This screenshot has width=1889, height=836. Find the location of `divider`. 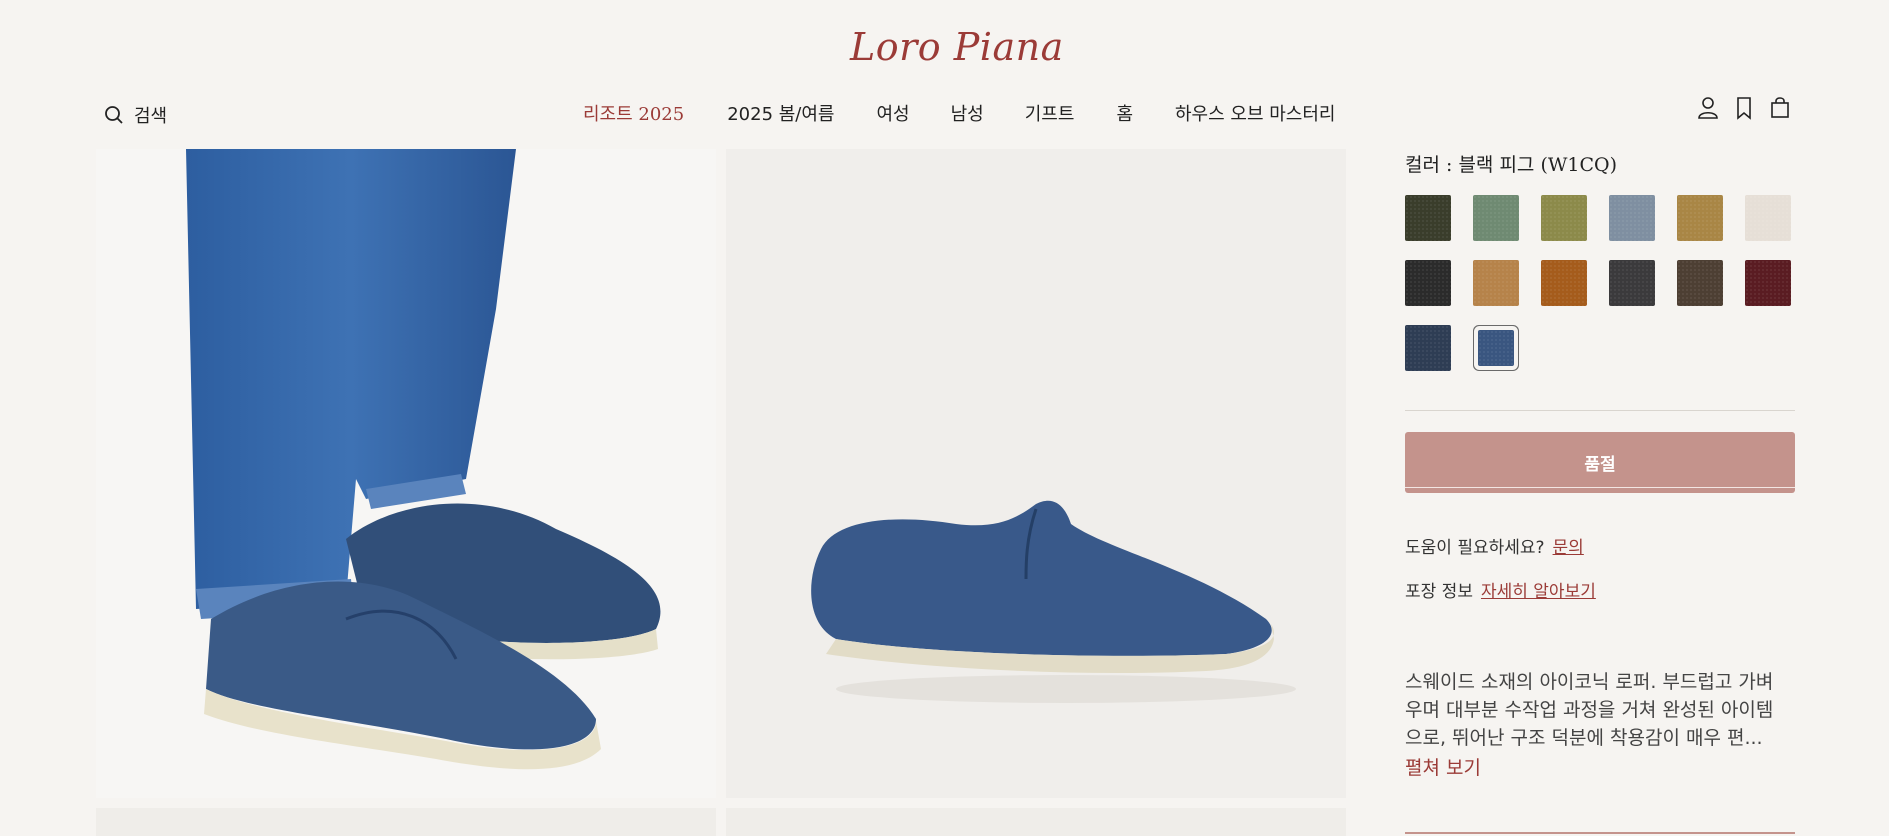

divider is located at coordinates (1600, 410).